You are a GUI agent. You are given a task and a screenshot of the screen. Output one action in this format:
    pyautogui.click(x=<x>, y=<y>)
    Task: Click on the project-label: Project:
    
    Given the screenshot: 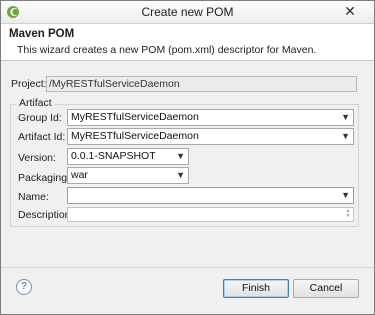 What is the action you would take?
    pyautogui.click(x=29, y=84)
    